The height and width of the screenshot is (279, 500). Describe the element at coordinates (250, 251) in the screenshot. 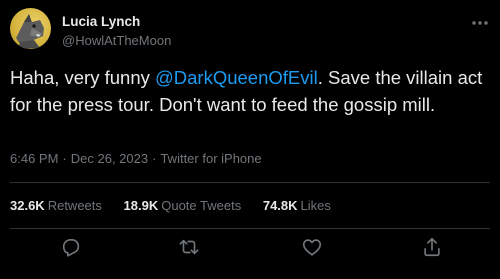

I see `tweet-actions` at that location.